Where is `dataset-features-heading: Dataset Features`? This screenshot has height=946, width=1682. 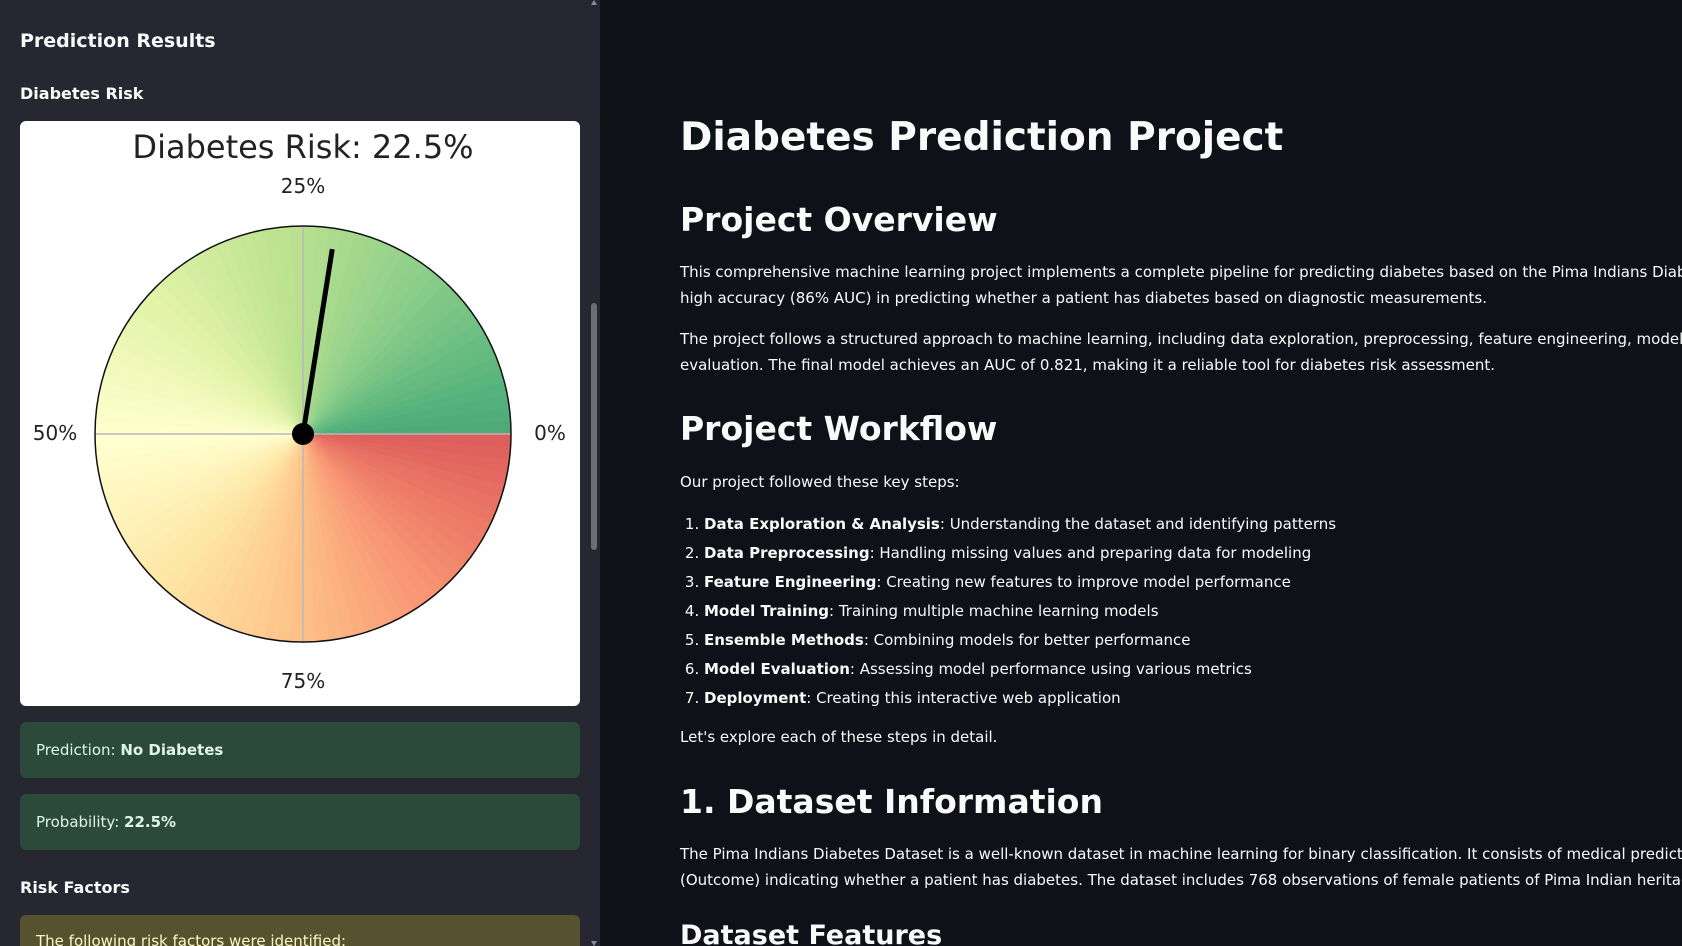
dataset-features-heading: Dataset Features is located at coordinates (811, 933).